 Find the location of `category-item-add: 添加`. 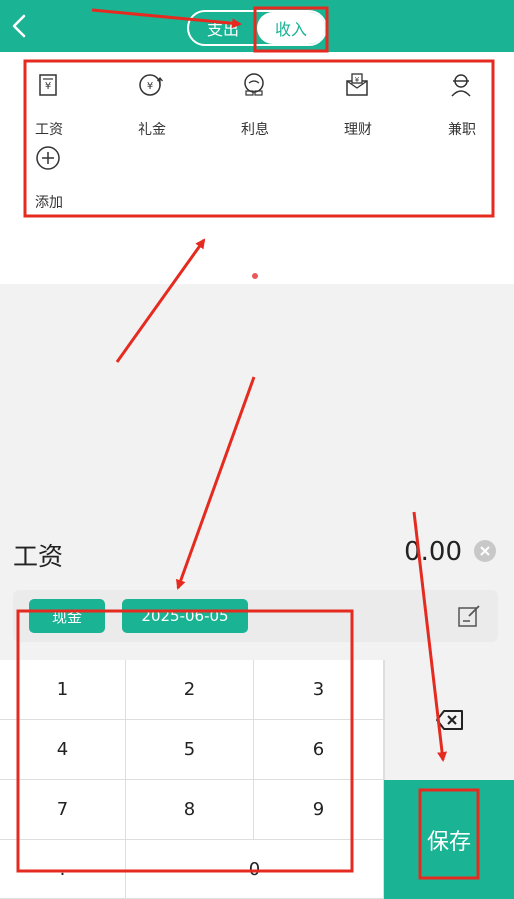

category-item-add: 添加 is located at coordinates (70, 174).